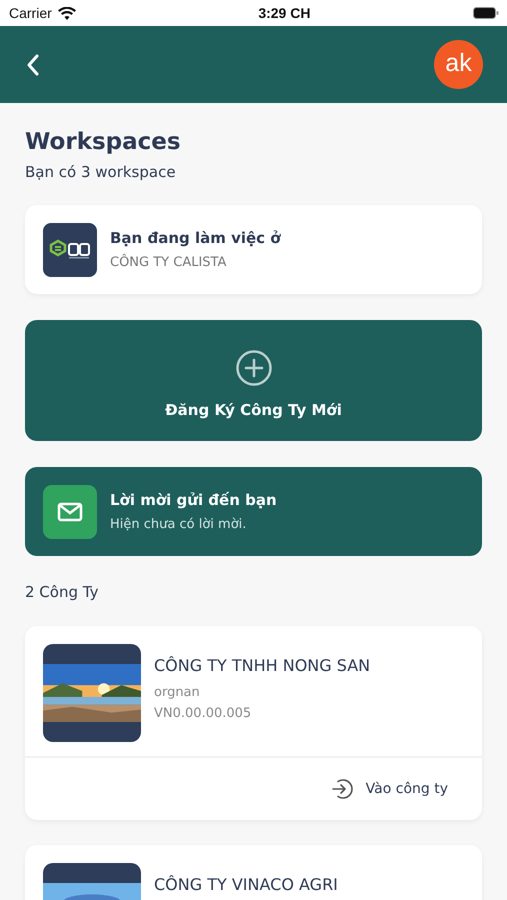  What do you see at coordinates (193, 500) in the screenshot?
I see `invitation-title: Lời mời gửi đến bạn` at bounding box center [193, 500].